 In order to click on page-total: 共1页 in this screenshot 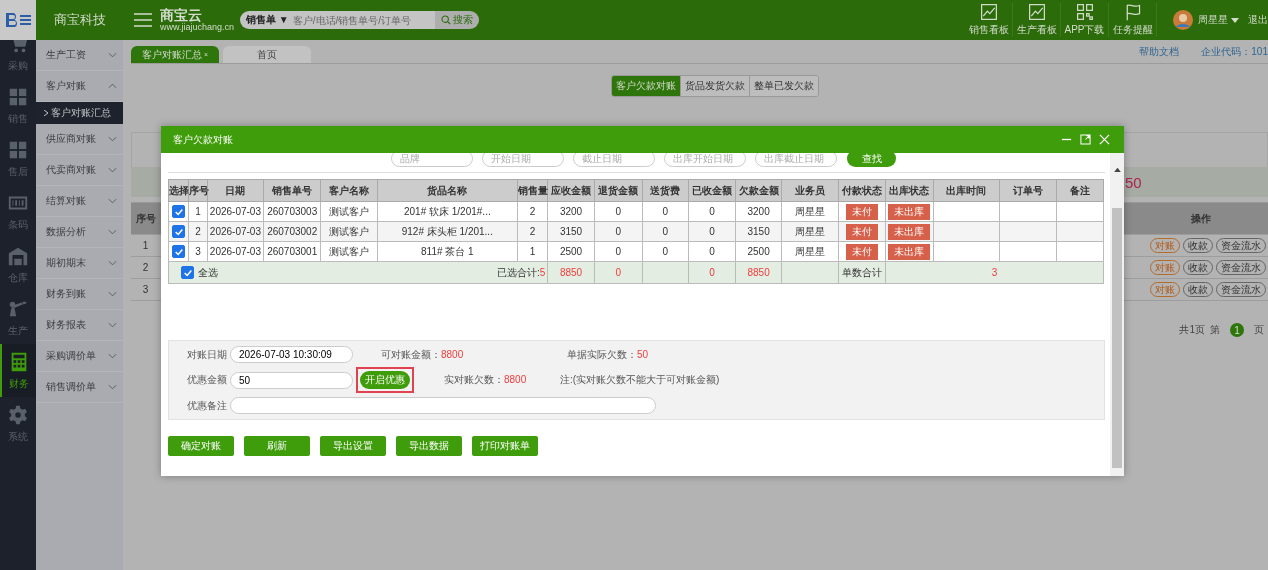, I will do `click(1192, 330)`.